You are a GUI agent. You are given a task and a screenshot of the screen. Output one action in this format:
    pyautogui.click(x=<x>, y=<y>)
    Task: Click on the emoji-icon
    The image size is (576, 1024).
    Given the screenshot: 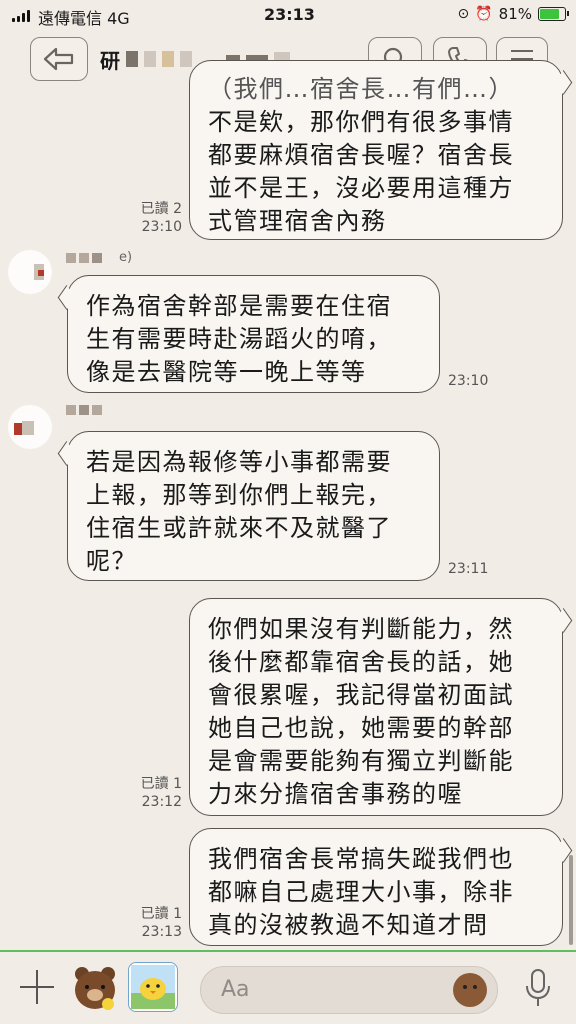 What is the action you would take?
    pyautogui.click(x=470, y=990)
    